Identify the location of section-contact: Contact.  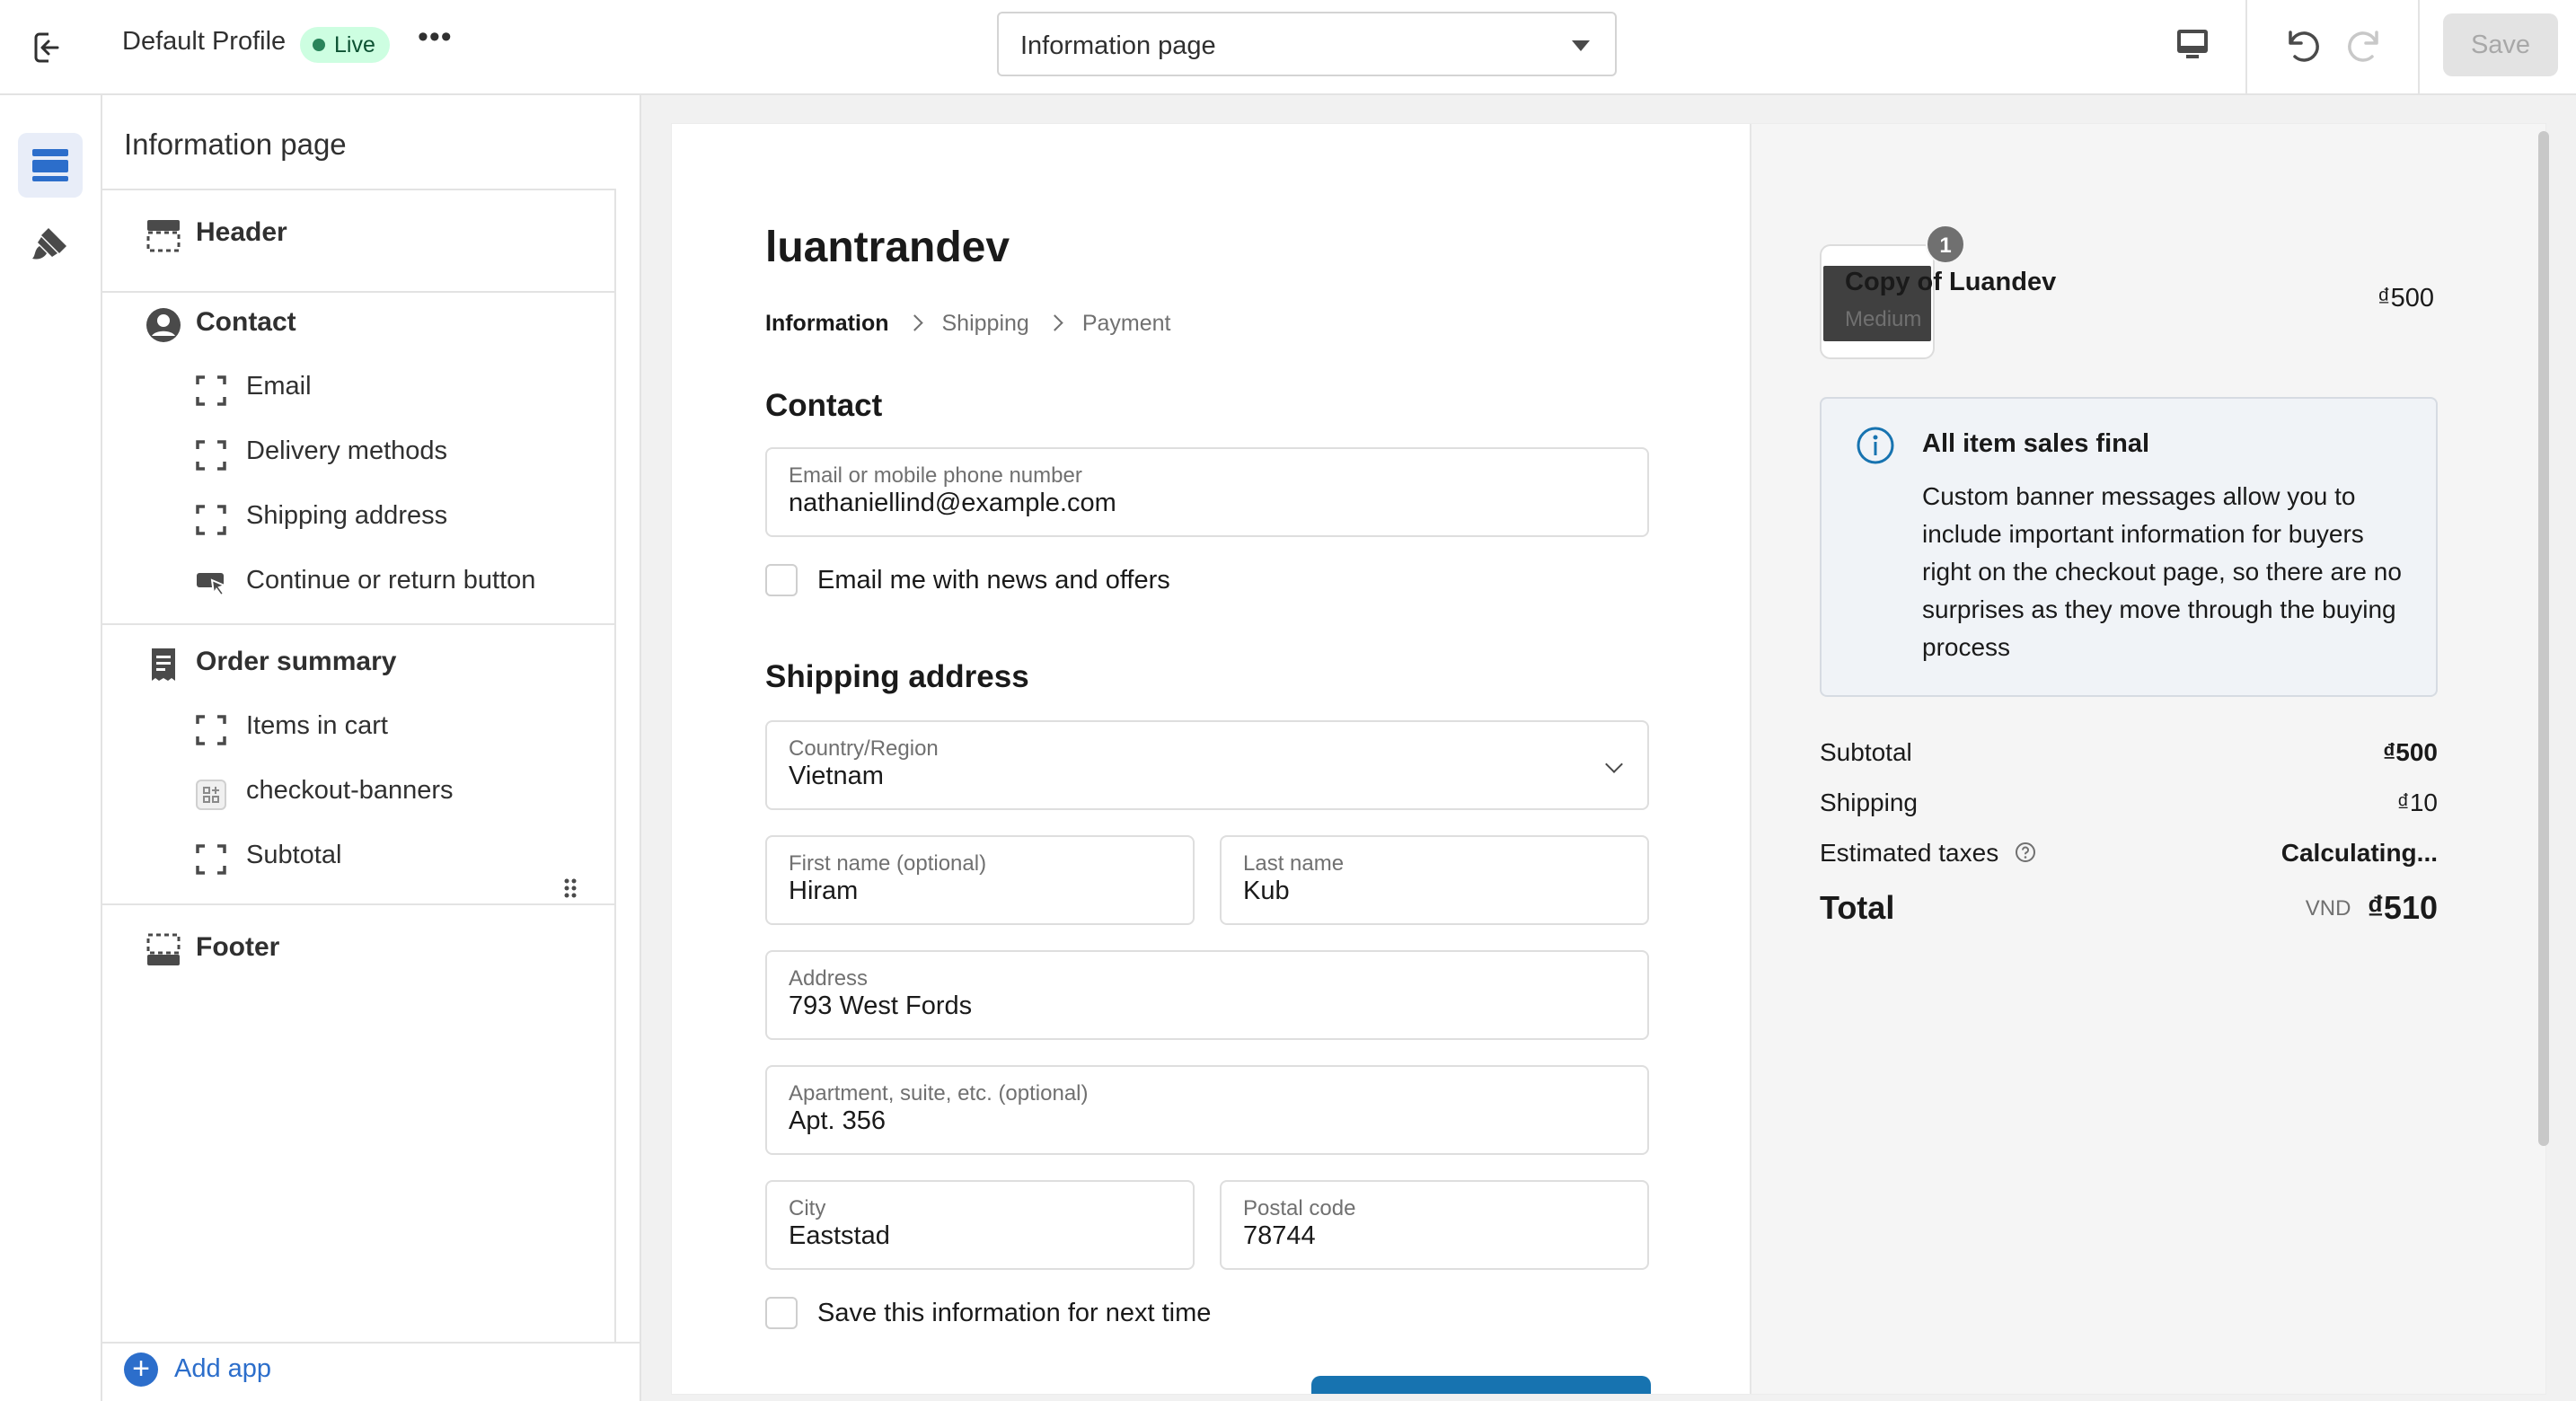
(221, 328).